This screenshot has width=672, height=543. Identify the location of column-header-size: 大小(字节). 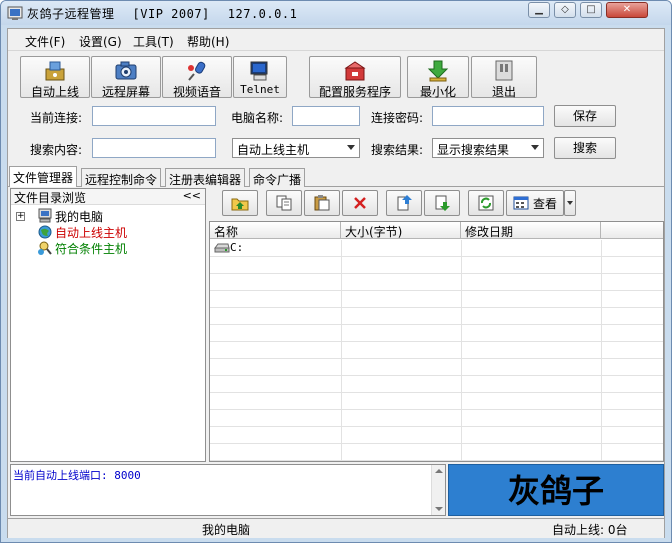
(401, 230).